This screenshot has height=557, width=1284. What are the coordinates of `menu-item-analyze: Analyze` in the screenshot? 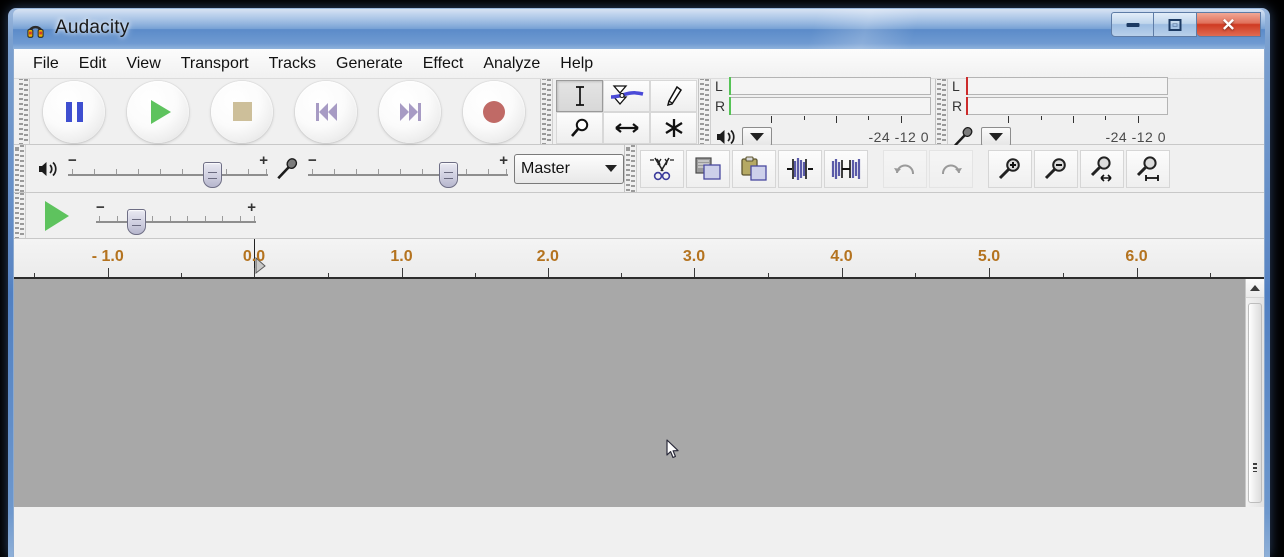 It's located at (511, 64).